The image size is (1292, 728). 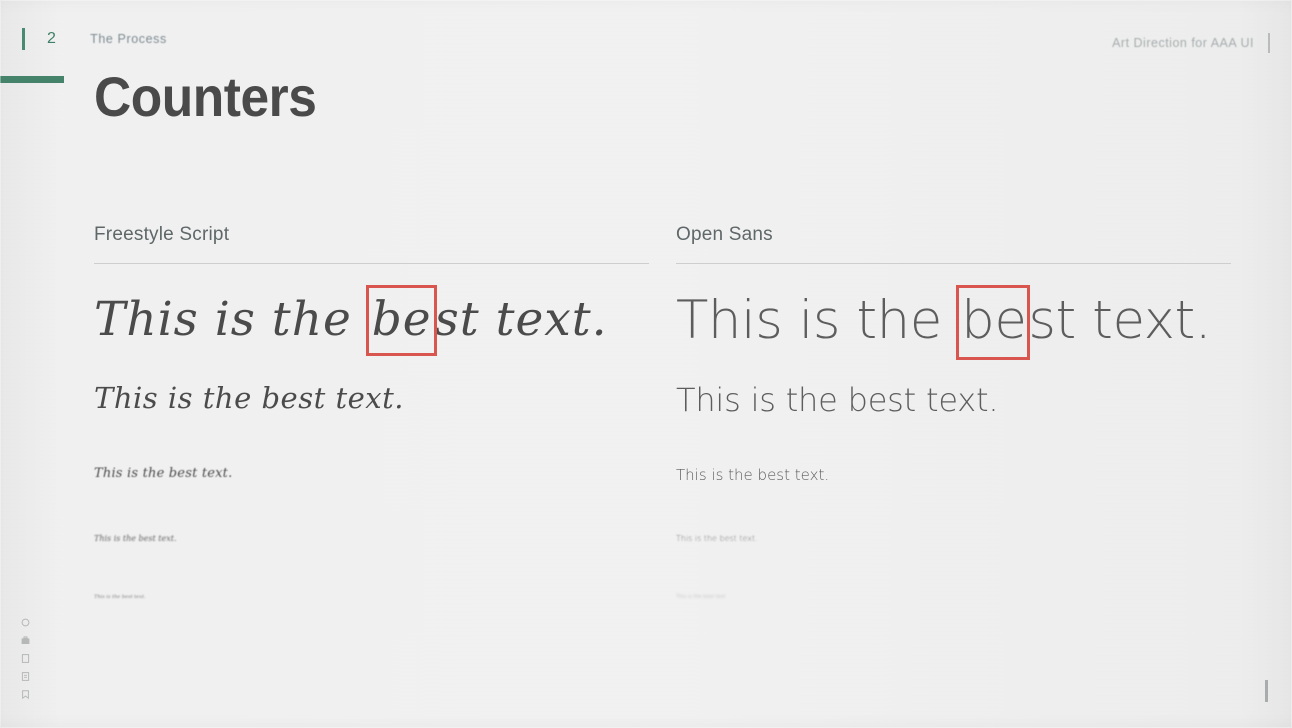 What do you see at coordinates (128, 39) in the screenshot?
I see `section-label: The Process` at bounding box center [128, 39].